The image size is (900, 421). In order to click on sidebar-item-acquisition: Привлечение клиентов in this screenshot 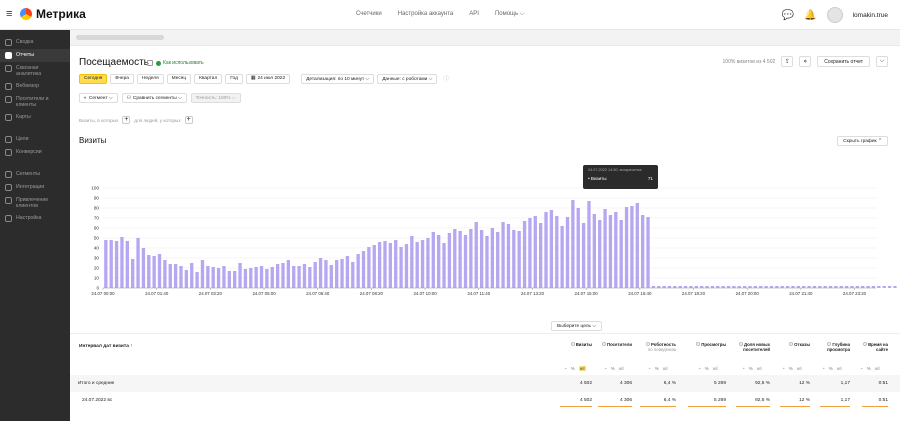, I will do `click(35, 203)`.